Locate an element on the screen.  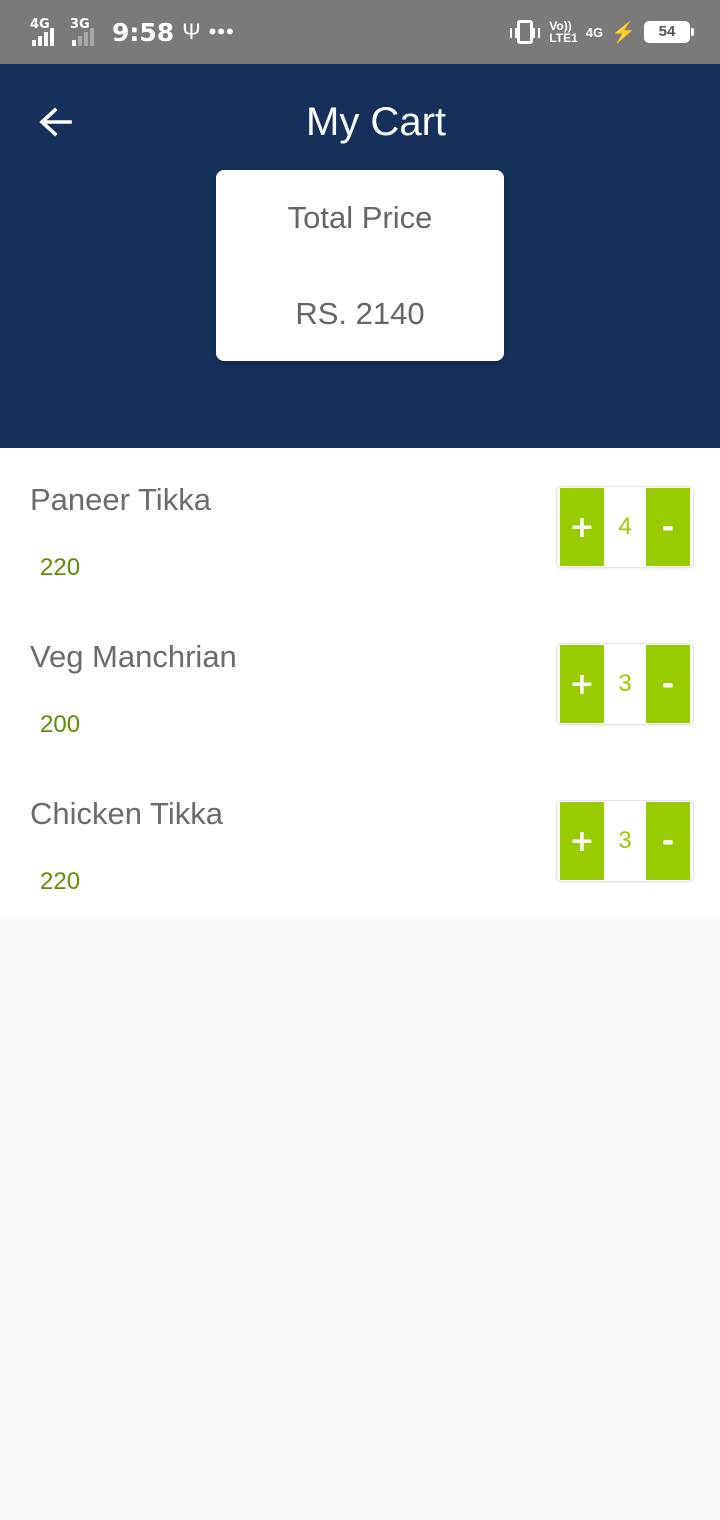
clock: 9:58 is located at coordinates (143, 32).